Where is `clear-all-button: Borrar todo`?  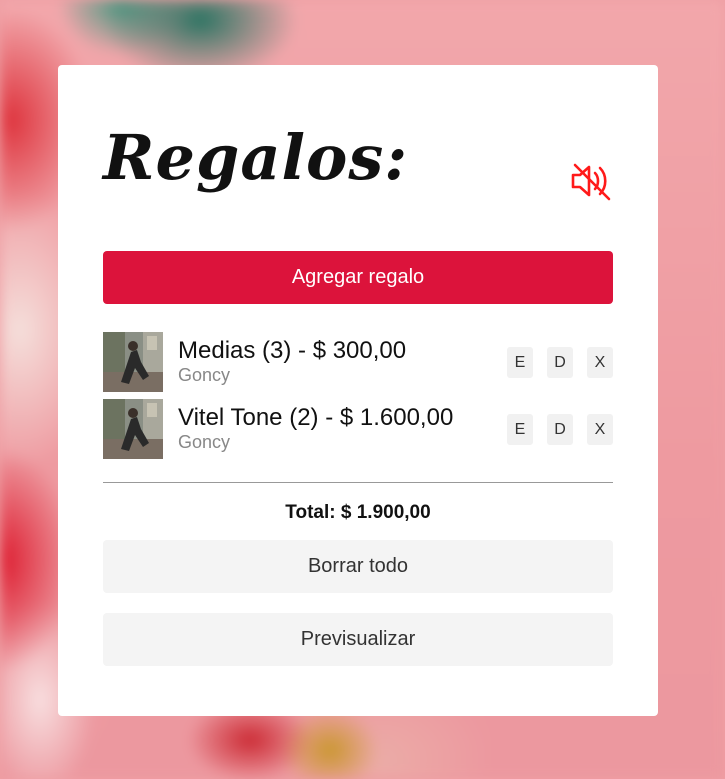 clear-all-button: Borrar todo is located at coordinates (358, 566).